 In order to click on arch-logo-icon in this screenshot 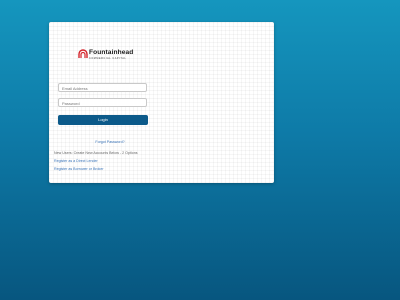, I will do `click(83, 53)`.